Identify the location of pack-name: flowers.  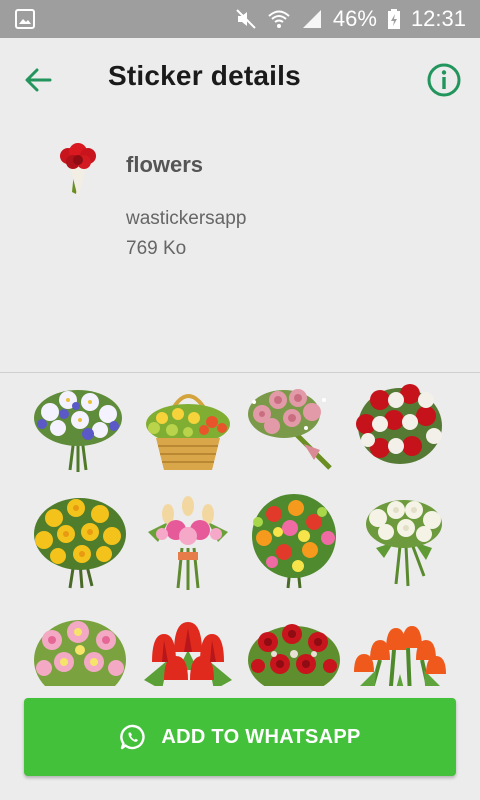
(165, 164).